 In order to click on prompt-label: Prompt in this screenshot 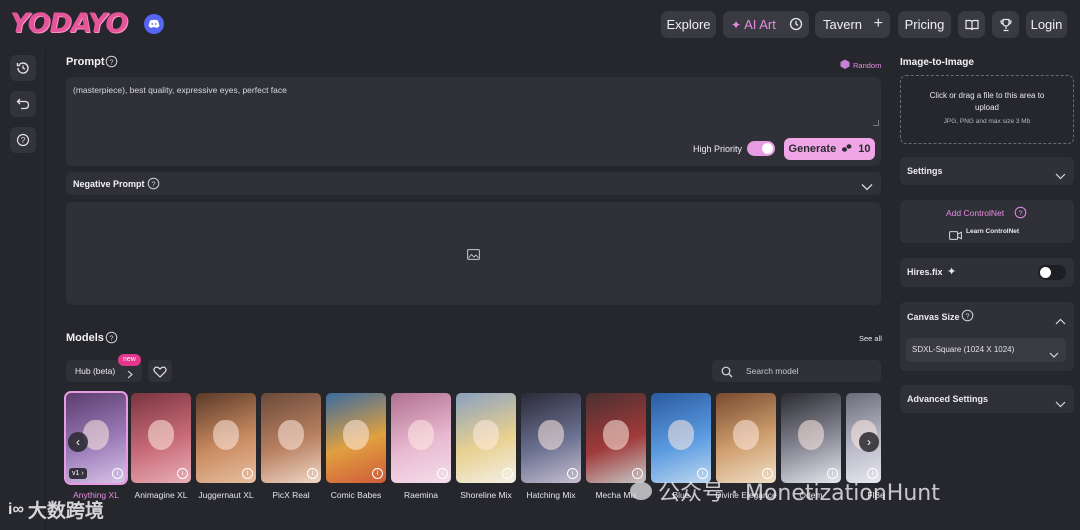, I will do `click(85, 62)`.